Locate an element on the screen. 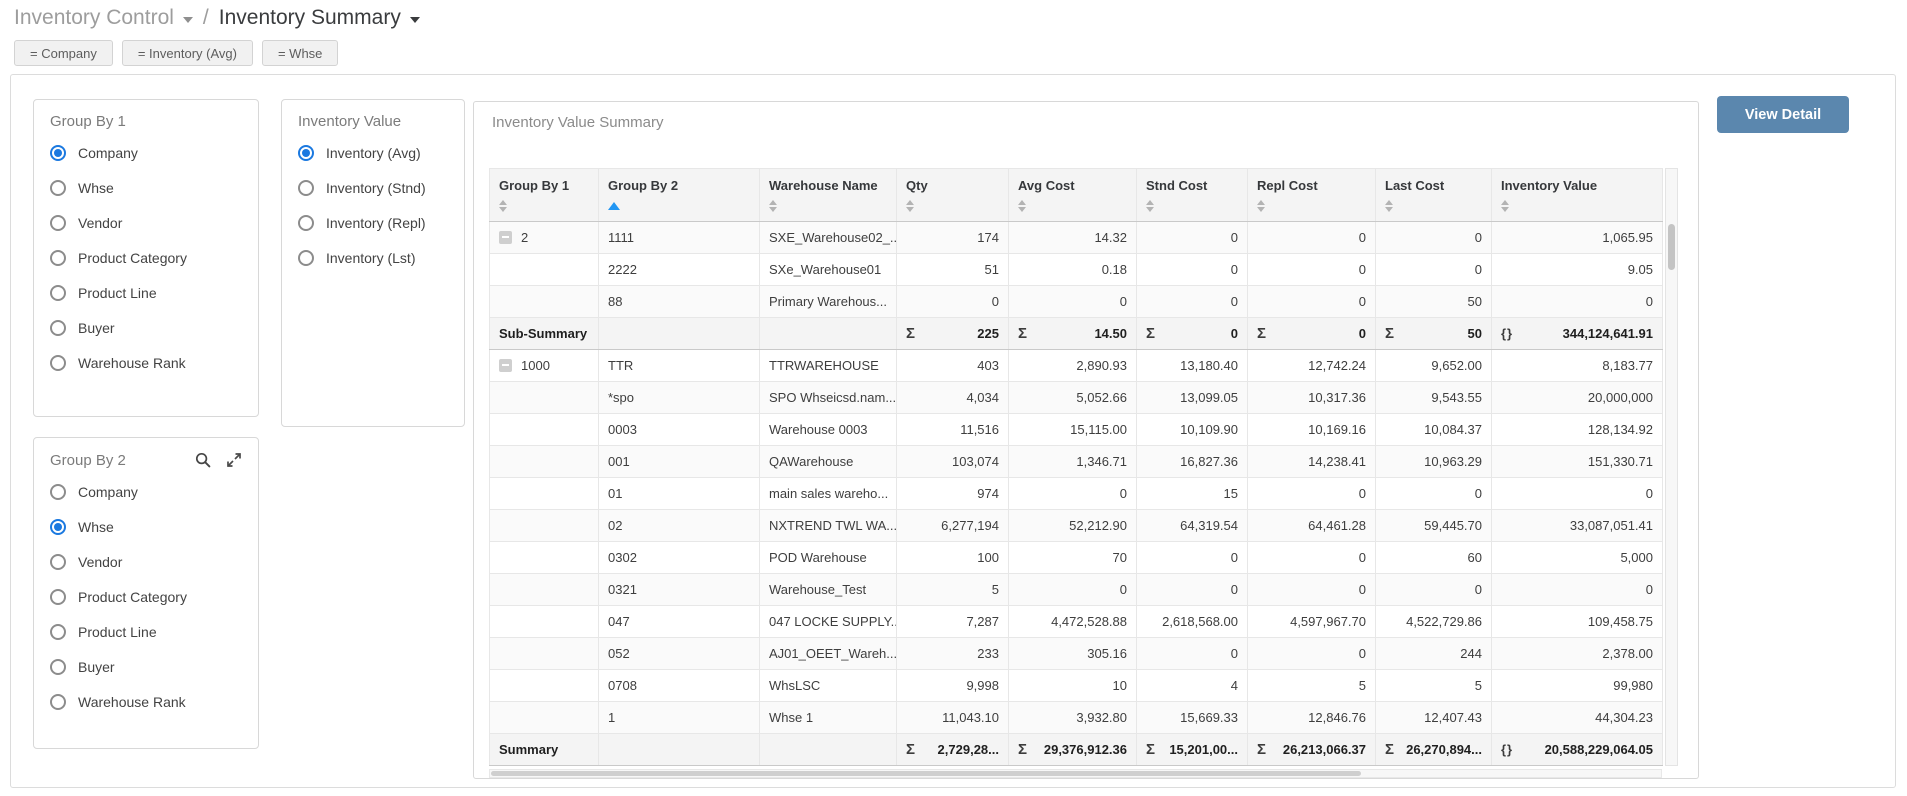  inventory-value-cell: 33,087,051.41 is located at coordinates (1577, 525).